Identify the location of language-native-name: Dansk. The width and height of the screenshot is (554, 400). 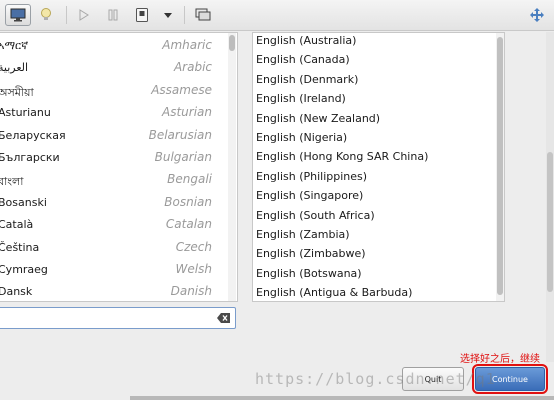
(16, 292).